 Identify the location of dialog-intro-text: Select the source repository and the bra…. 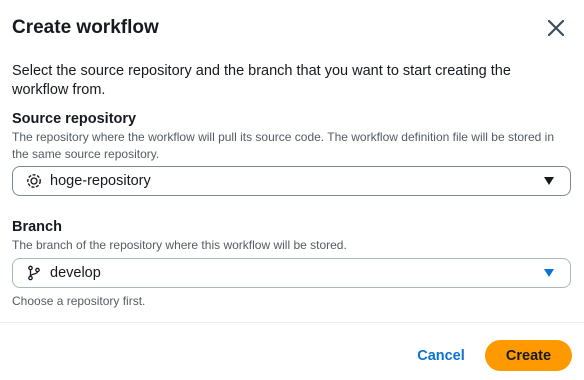
(261, 80).